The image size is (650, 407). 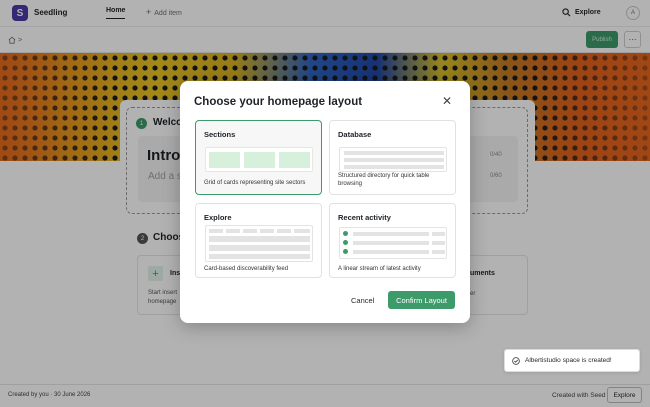 What do you see at coordinates (379, 269) in the screenshot?
I see `option-description: A linear stream of latest activity` at bounding box center [379, 269].